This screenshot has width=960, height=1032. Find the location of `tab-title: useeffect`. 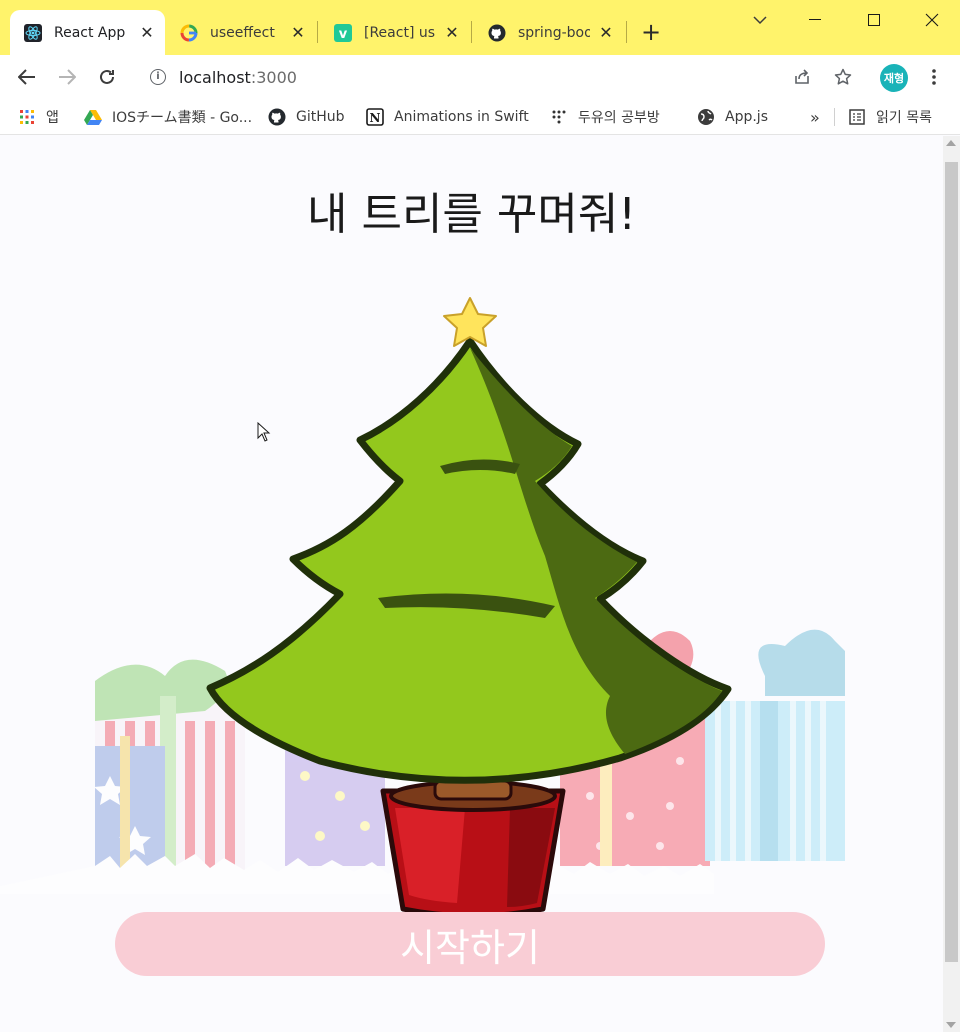

tab-title: useeffect is located at coordinates (242, 32).